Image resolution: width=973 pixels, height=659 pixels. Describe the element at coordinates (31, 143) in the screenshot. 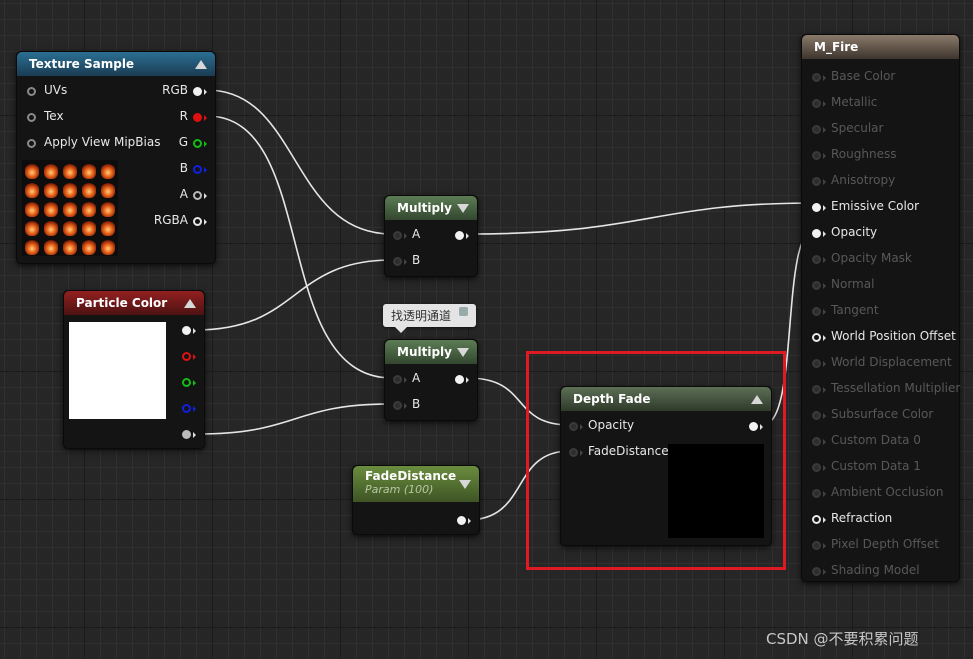

I see `mipbias-input-pin` at that location.